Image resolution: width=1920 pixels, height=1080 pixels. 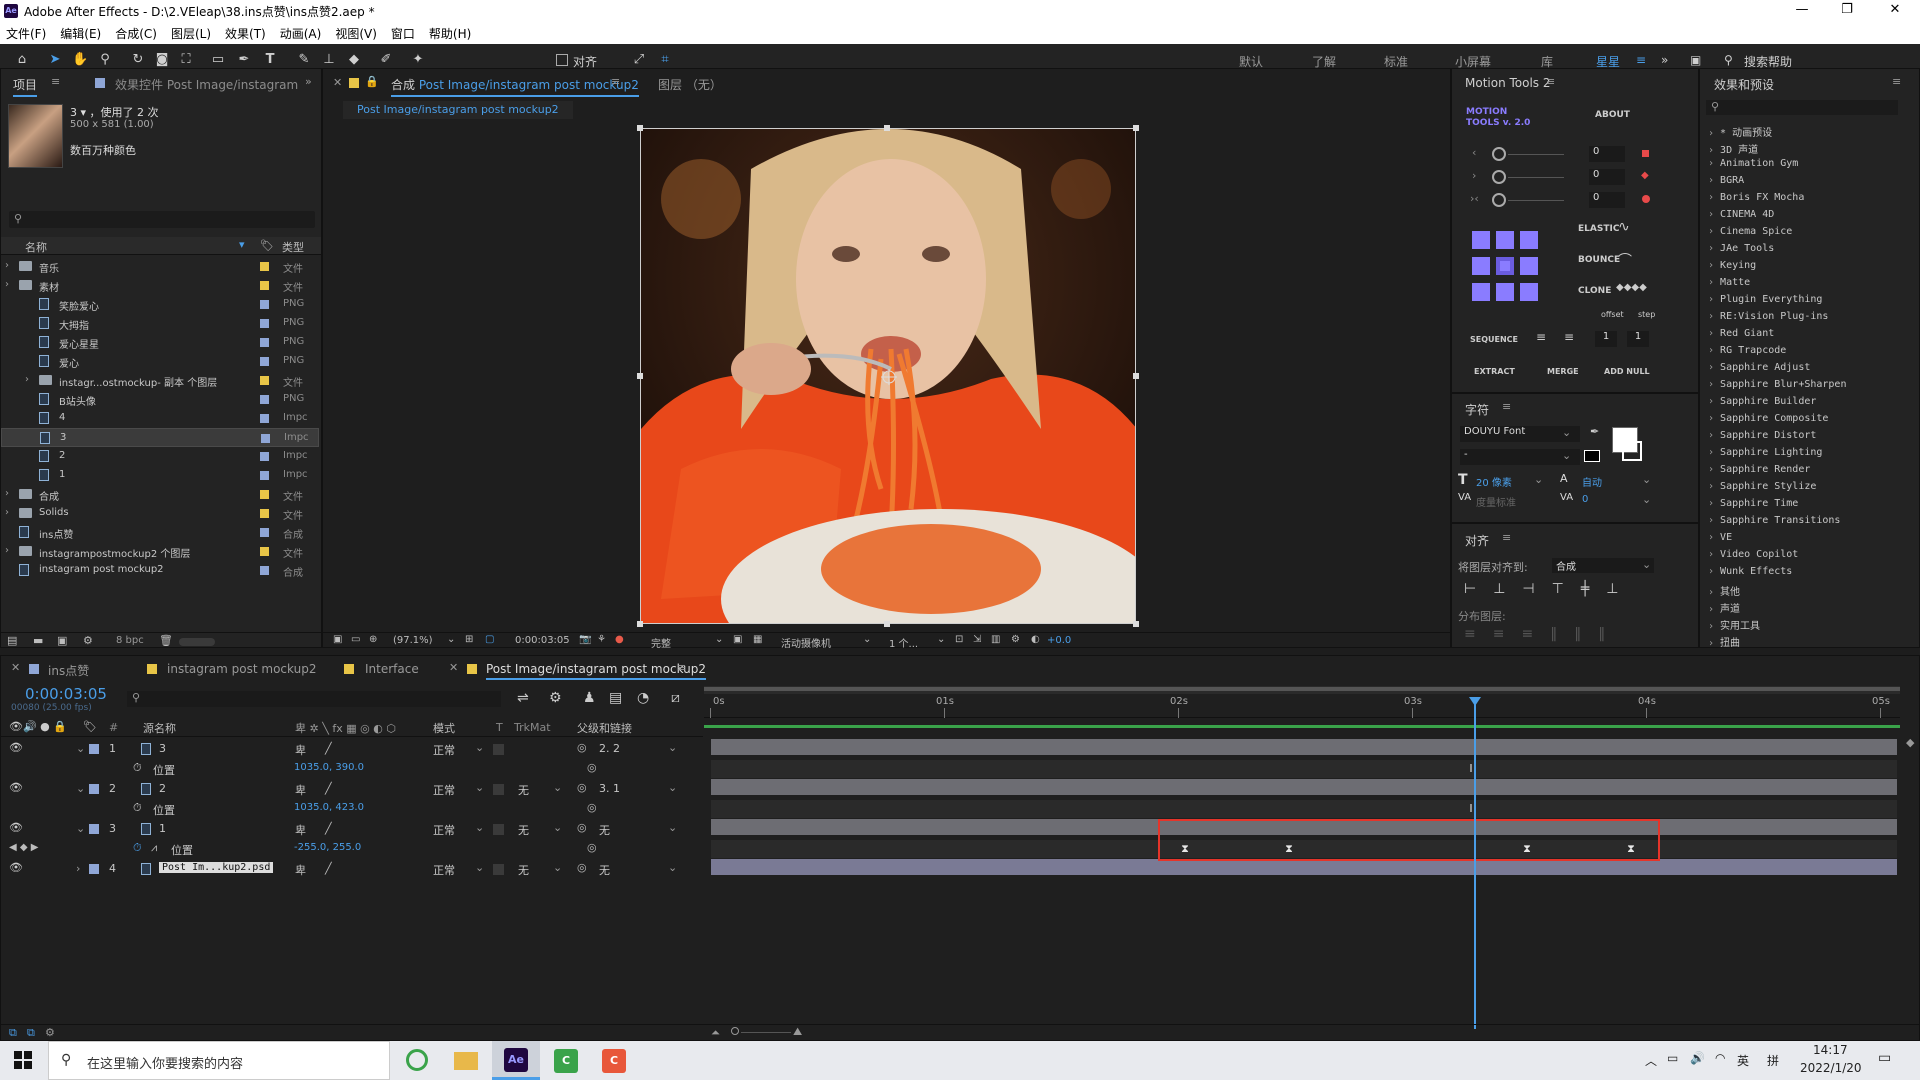 I want to click on property-row: ◀ ◆ ▶ ⏱ ⩘ 位置 -255.0, 255.0 ◎, so click(x=352, y=850).